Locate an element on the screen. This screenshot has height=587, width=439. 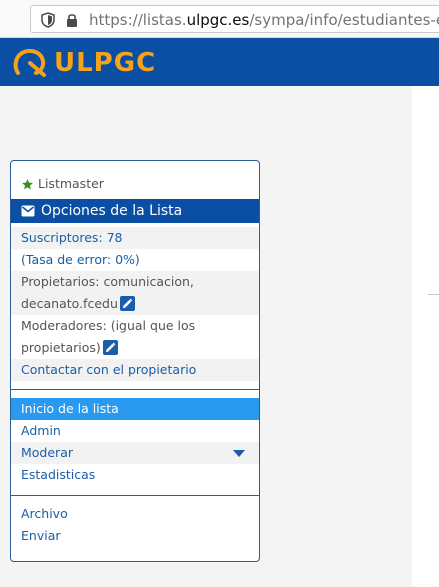
listmaster-label: Listmaster is located at coordinates (135, 184).